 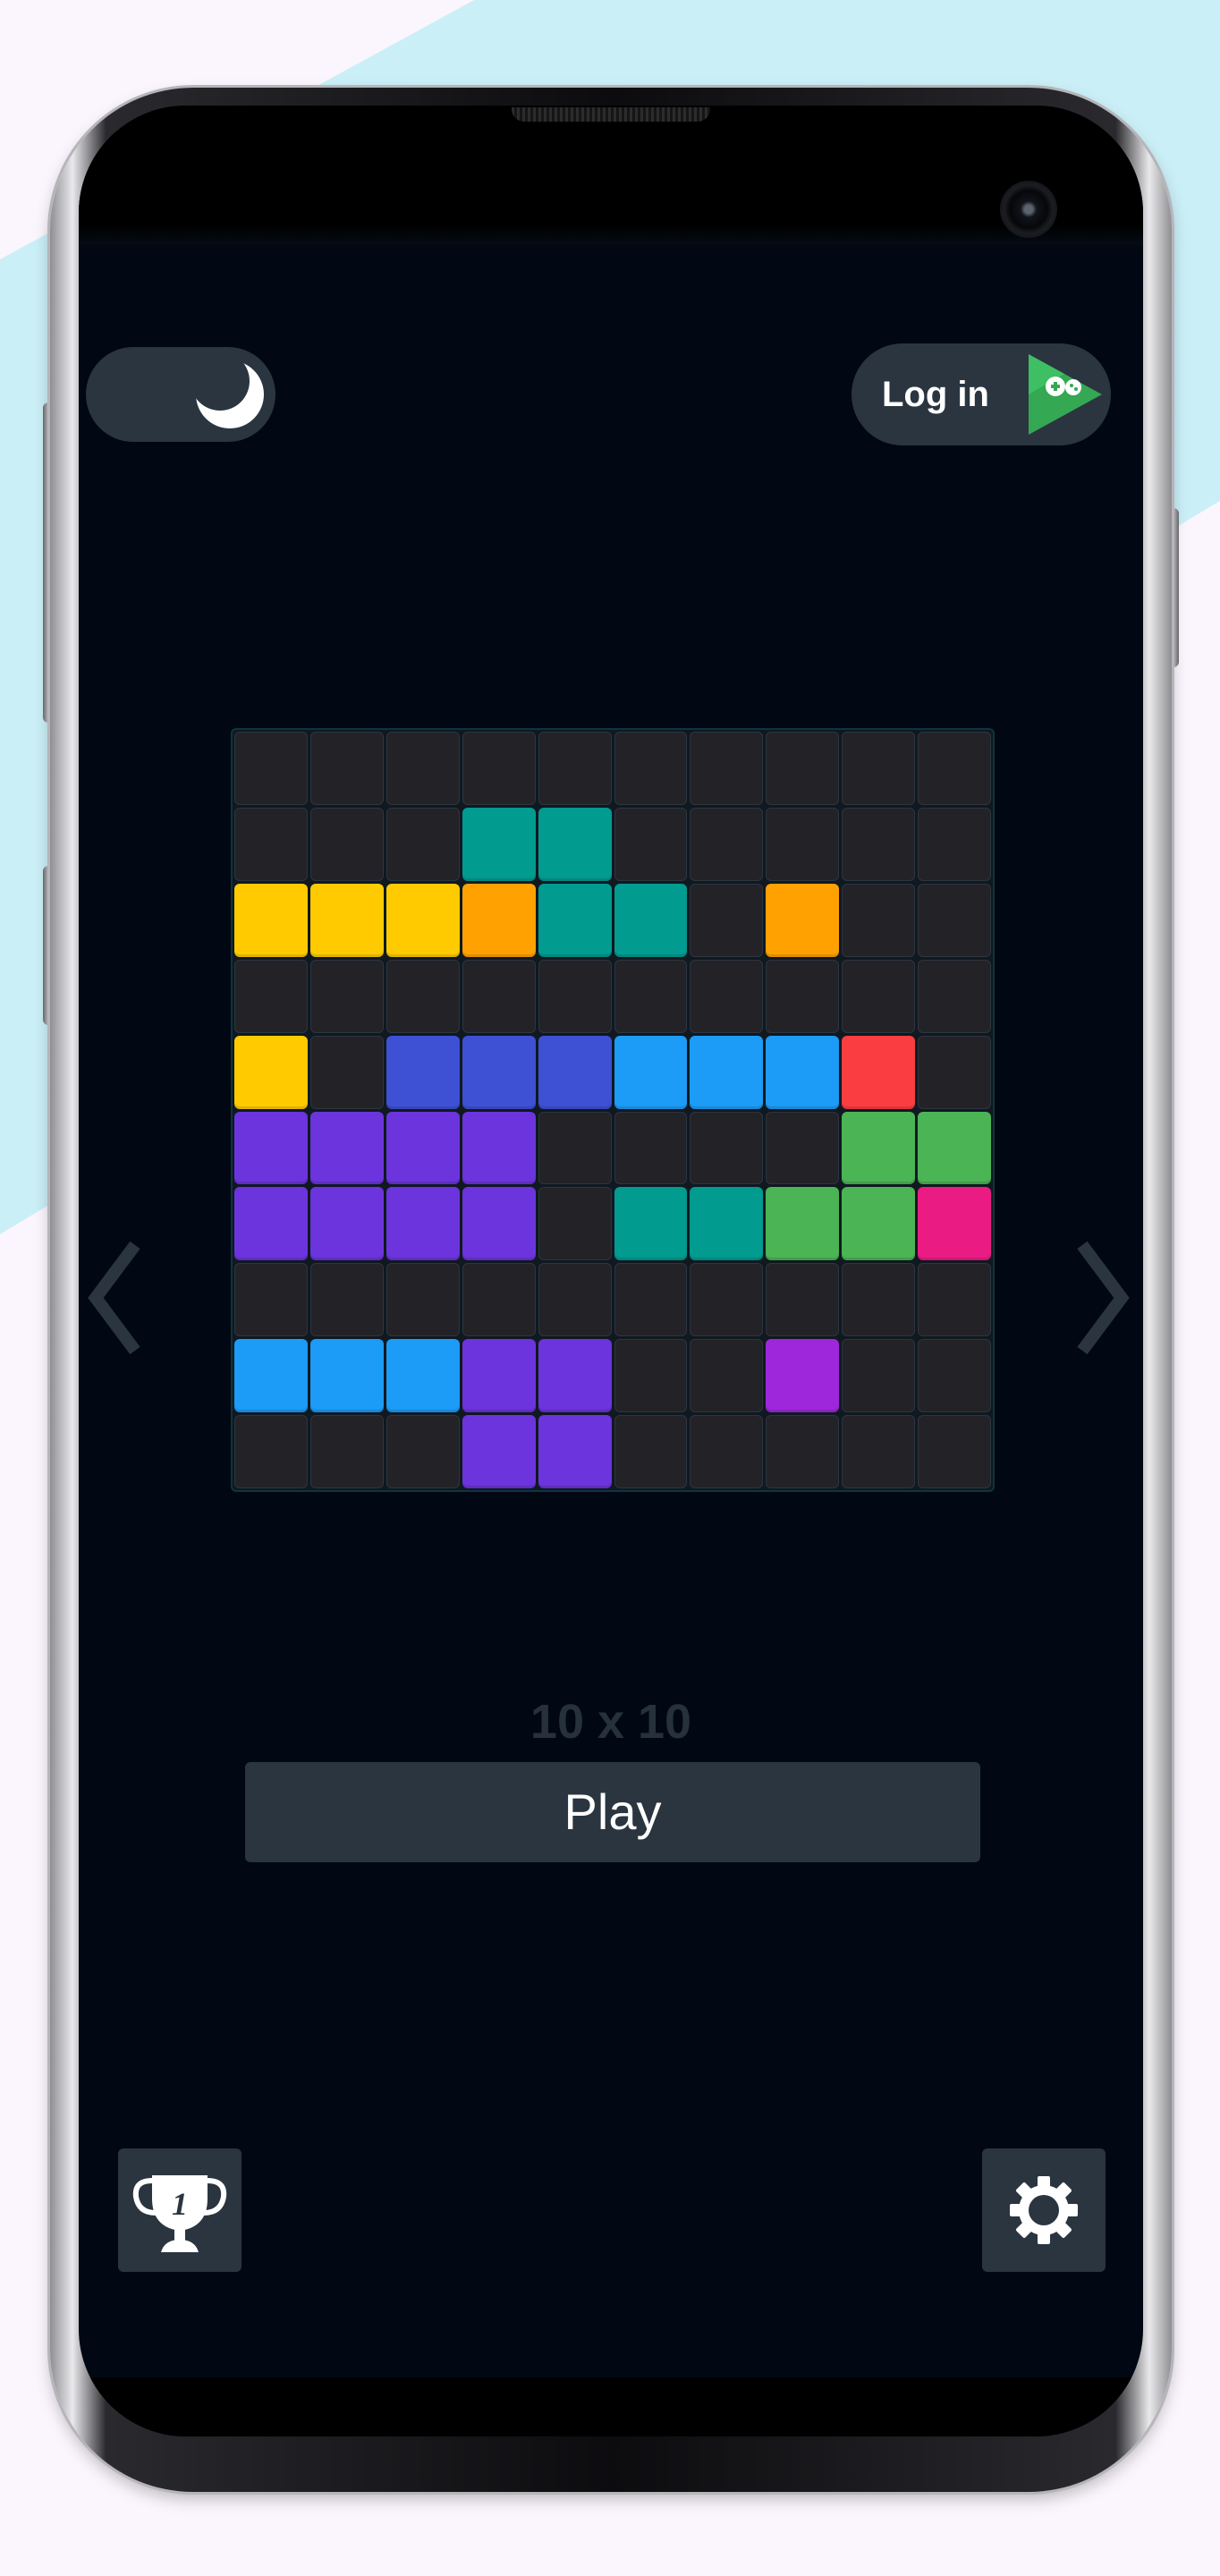 I want to click on play-button: Play, so click(x=612, y=1812).